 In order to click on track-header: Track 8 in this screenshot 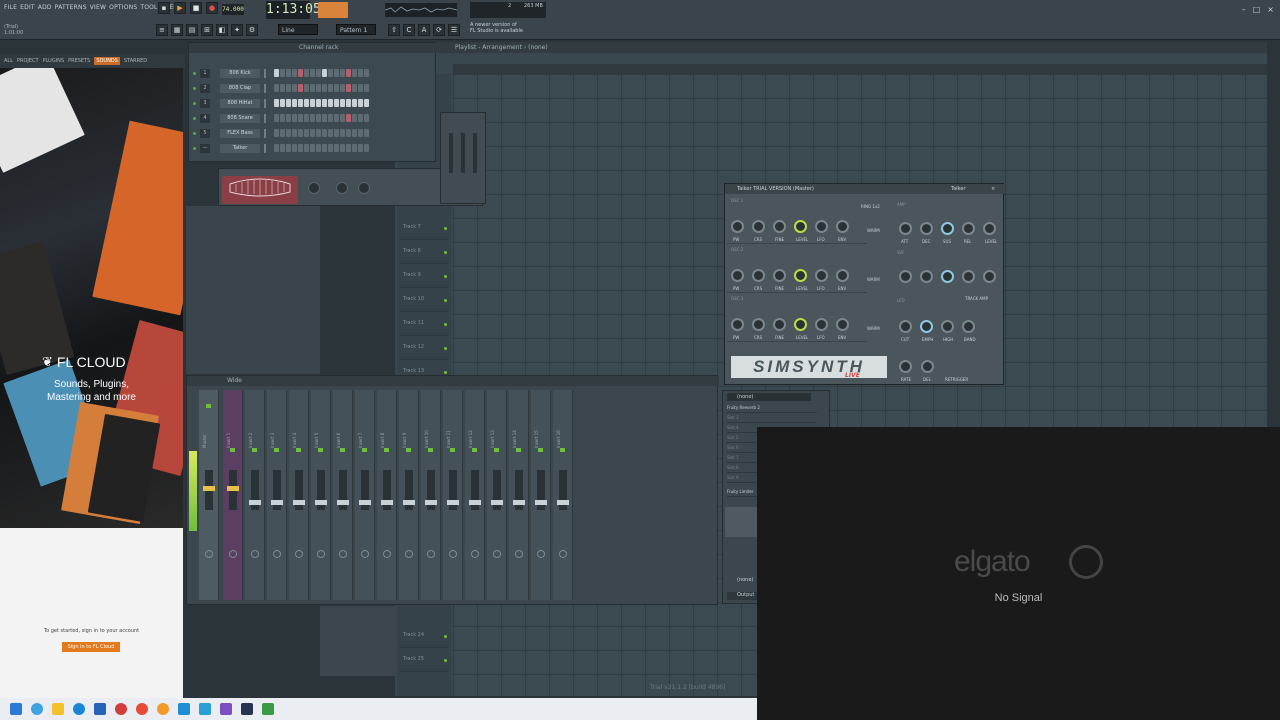, I will do `click(424, 253)`.